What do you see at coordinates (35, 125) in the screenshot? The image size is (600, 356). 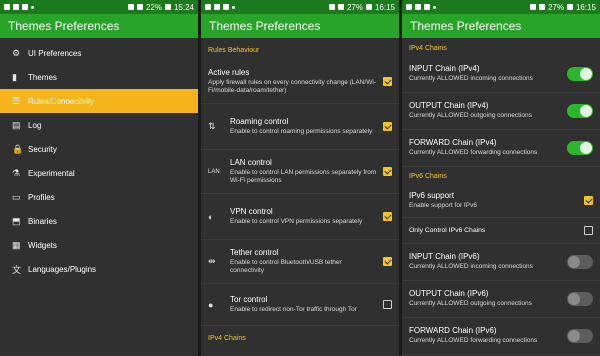 I see `nav-item-label: Log` at bounding box center [35, 125].